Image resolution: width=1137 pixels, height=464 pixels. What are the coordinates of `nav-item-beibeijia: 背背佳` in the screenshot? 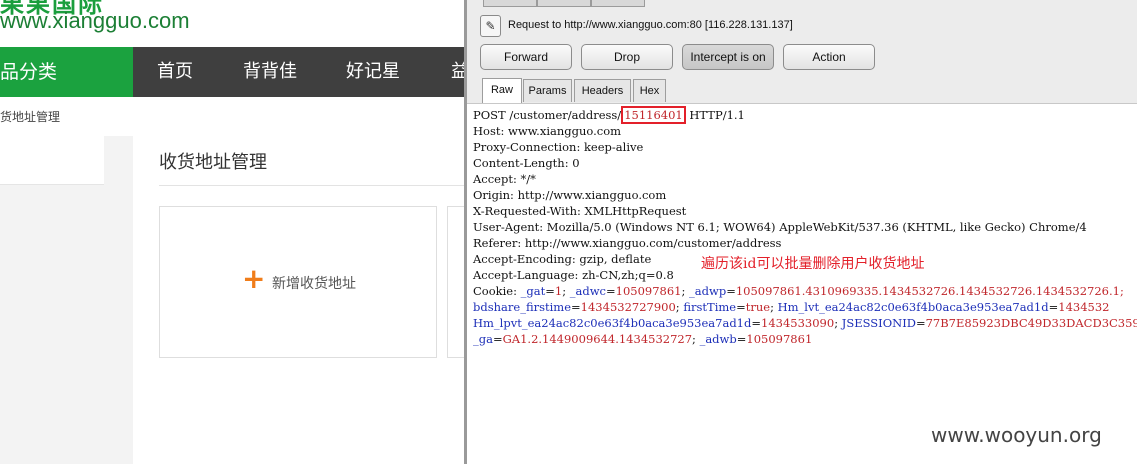 It's located at (270, 72).